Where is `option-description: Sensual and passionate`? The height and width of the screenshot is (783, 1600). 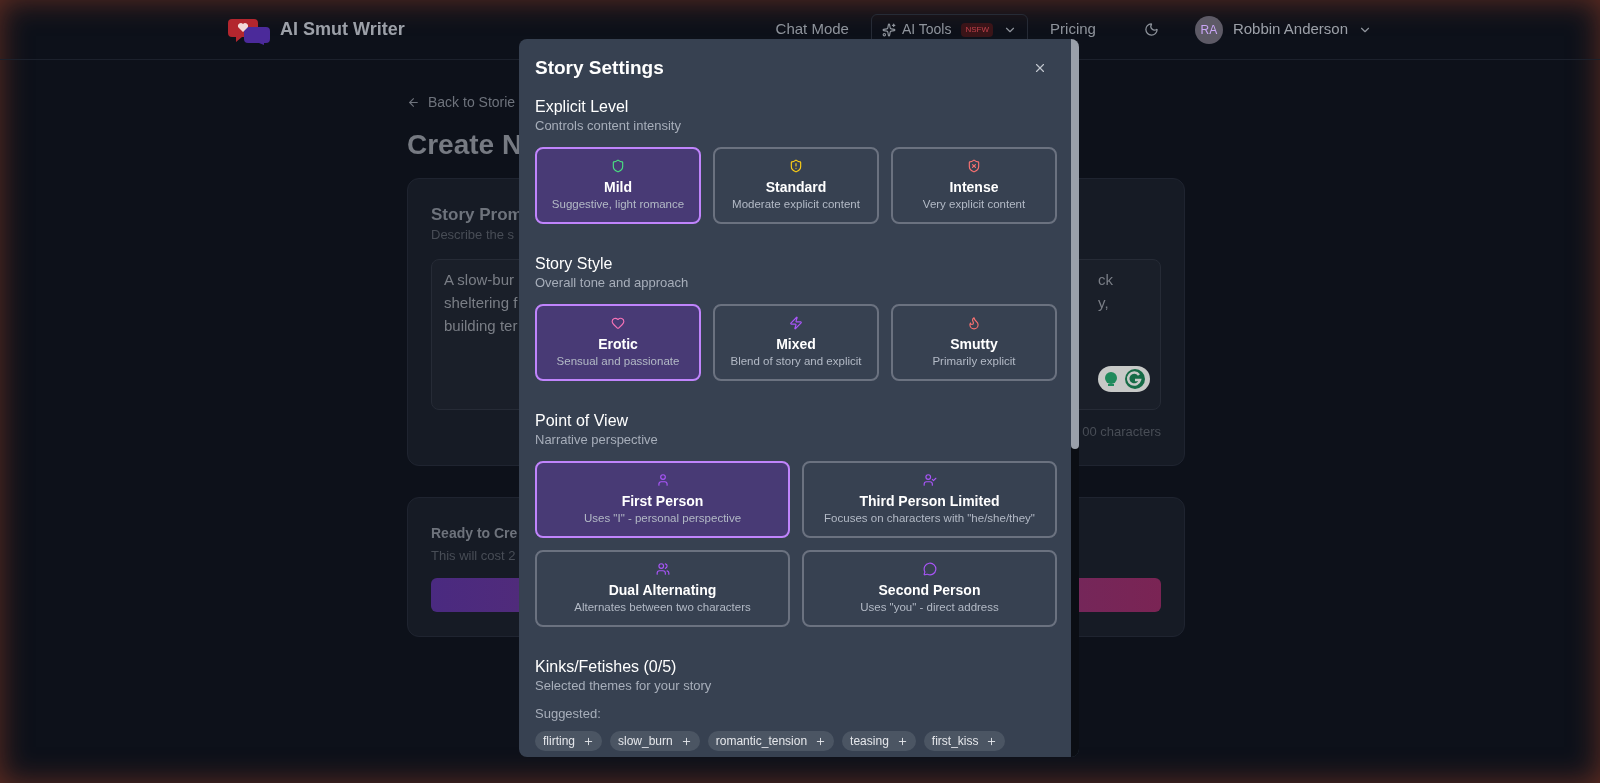 option-description: Sensual and passionate is located at coordinates (618, 361).